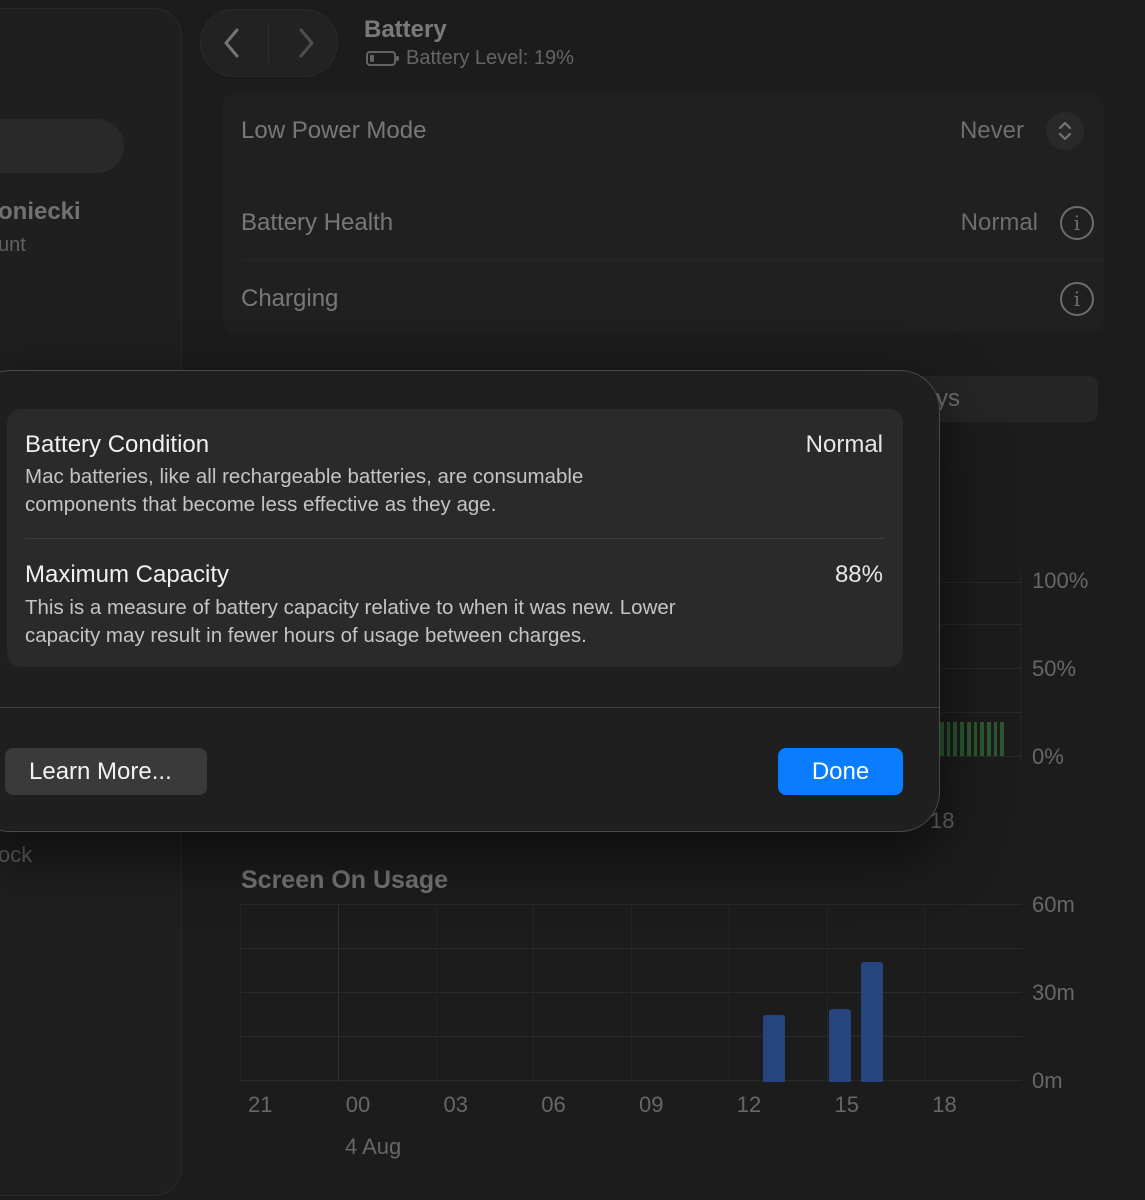 Image resolution: width=1145 pixels, height=1200 pixels. Describe the element at coordinates (13, 245) in the screenshot. I see `sidebar-account-subtitle: unt` at that location.